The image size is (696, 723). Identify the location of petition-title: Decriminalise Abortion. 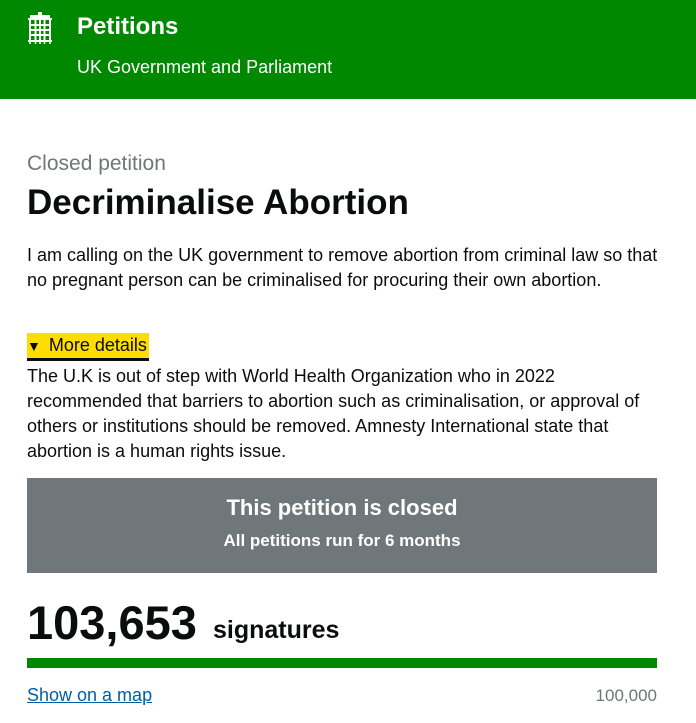
(218, 202).